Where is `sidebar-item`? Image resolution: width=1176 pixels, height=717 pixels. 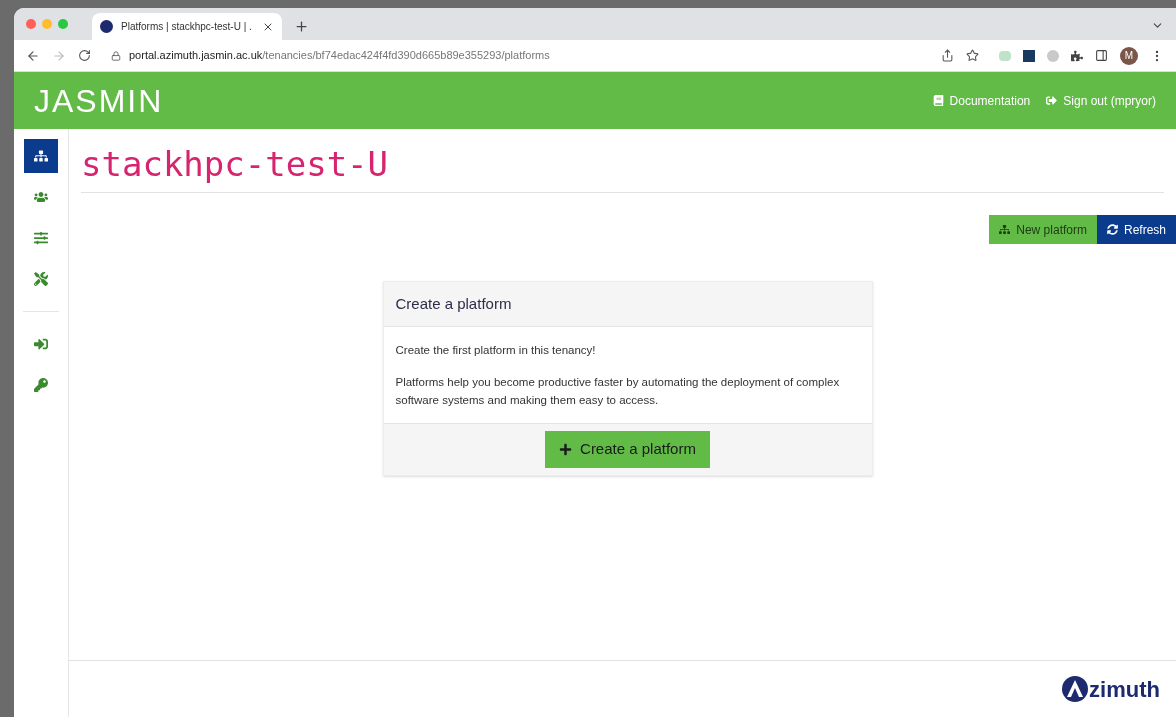
sidebar-item is located at coordinates (41, 156).